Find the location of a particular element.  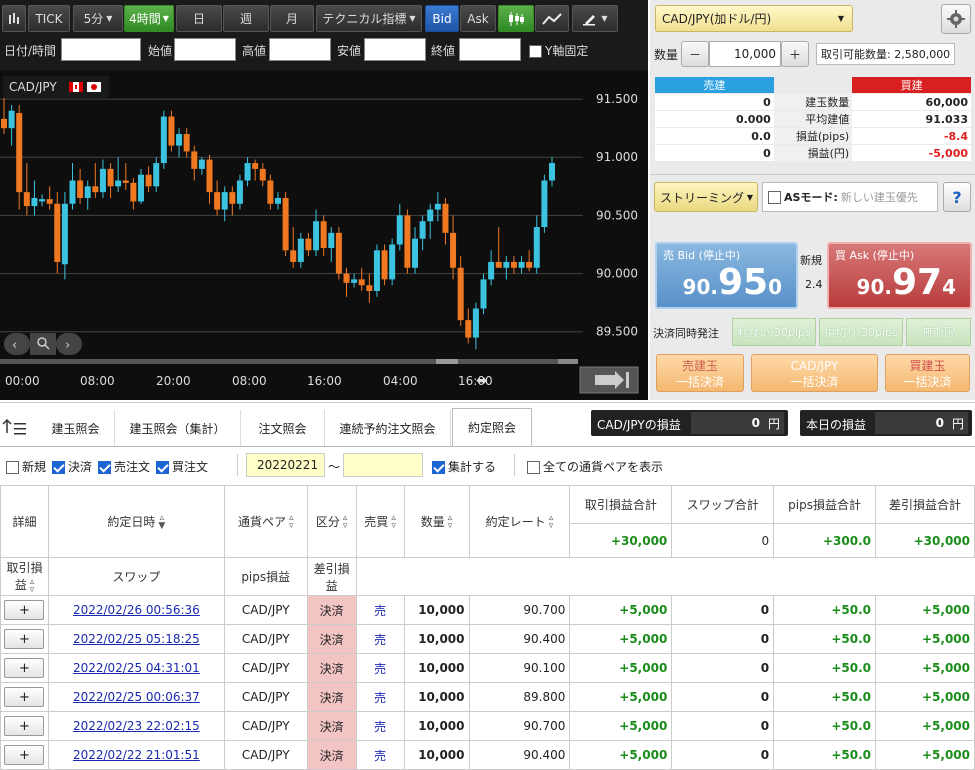

chart-type-icon is located at coordinates (14, 18).